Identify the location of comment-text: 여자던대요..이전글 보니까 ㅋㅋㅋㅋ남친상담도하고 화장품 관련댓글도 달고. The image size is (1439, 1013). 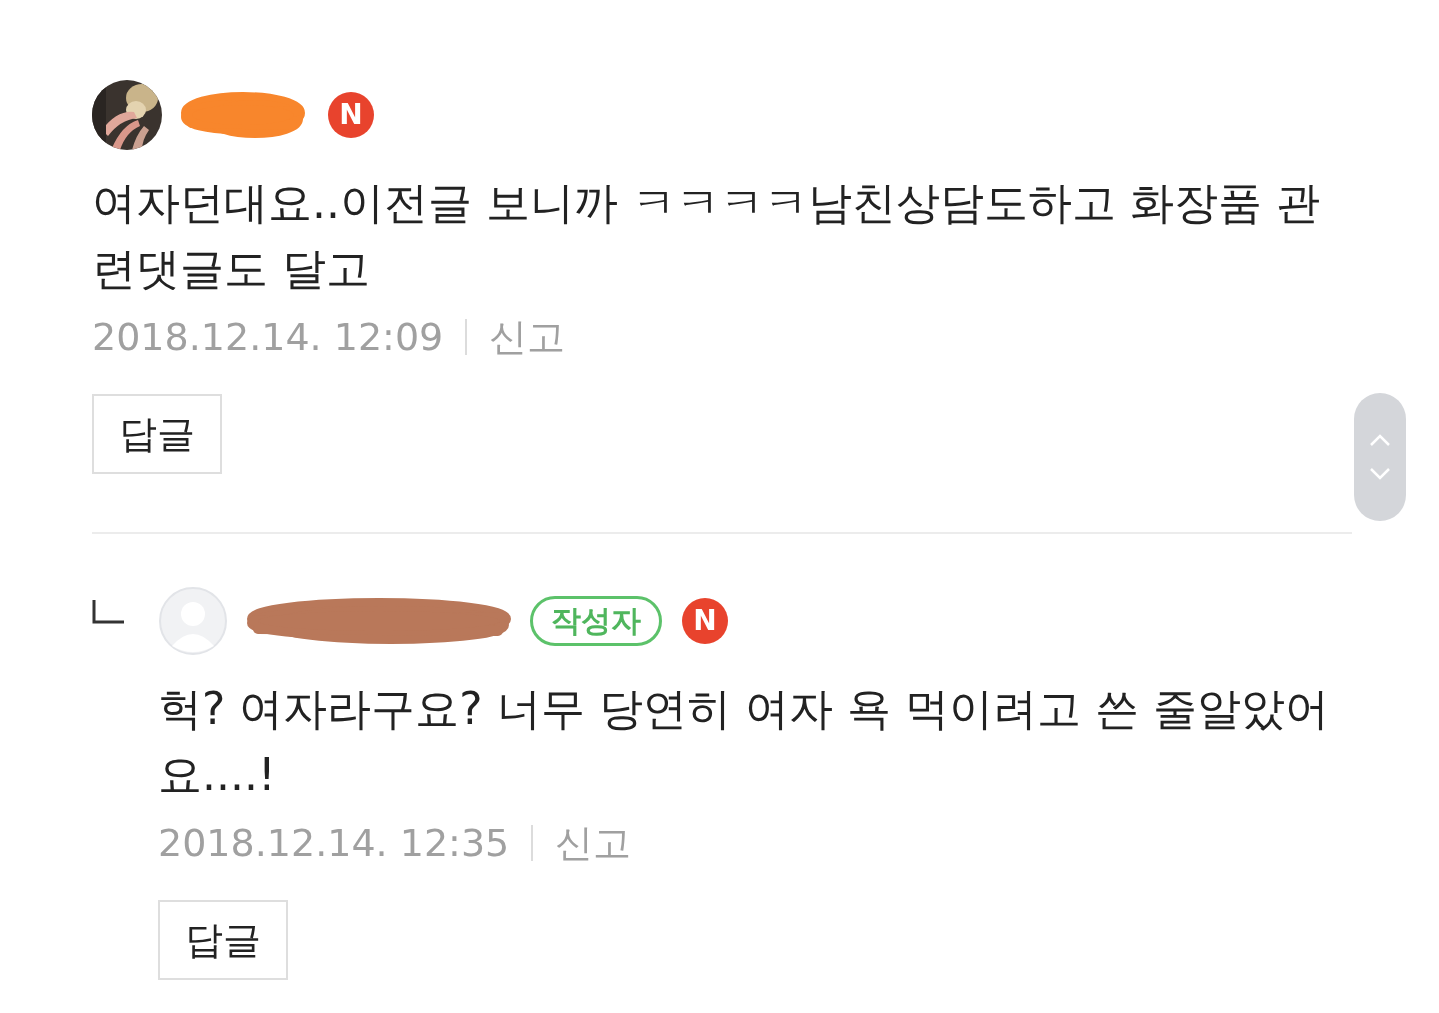
(706, 236).